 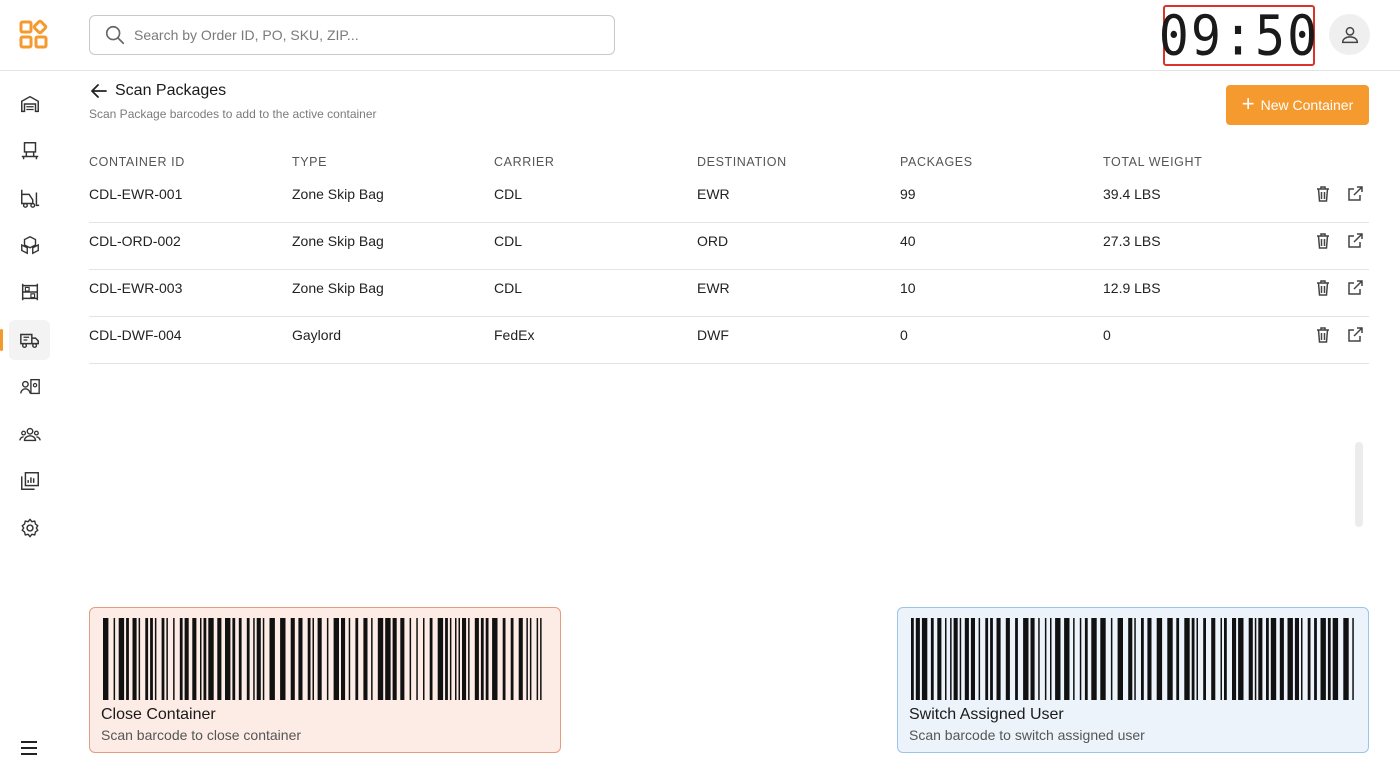 I want to click on sidebar-item-warehouse, so click(x=29, y=104).